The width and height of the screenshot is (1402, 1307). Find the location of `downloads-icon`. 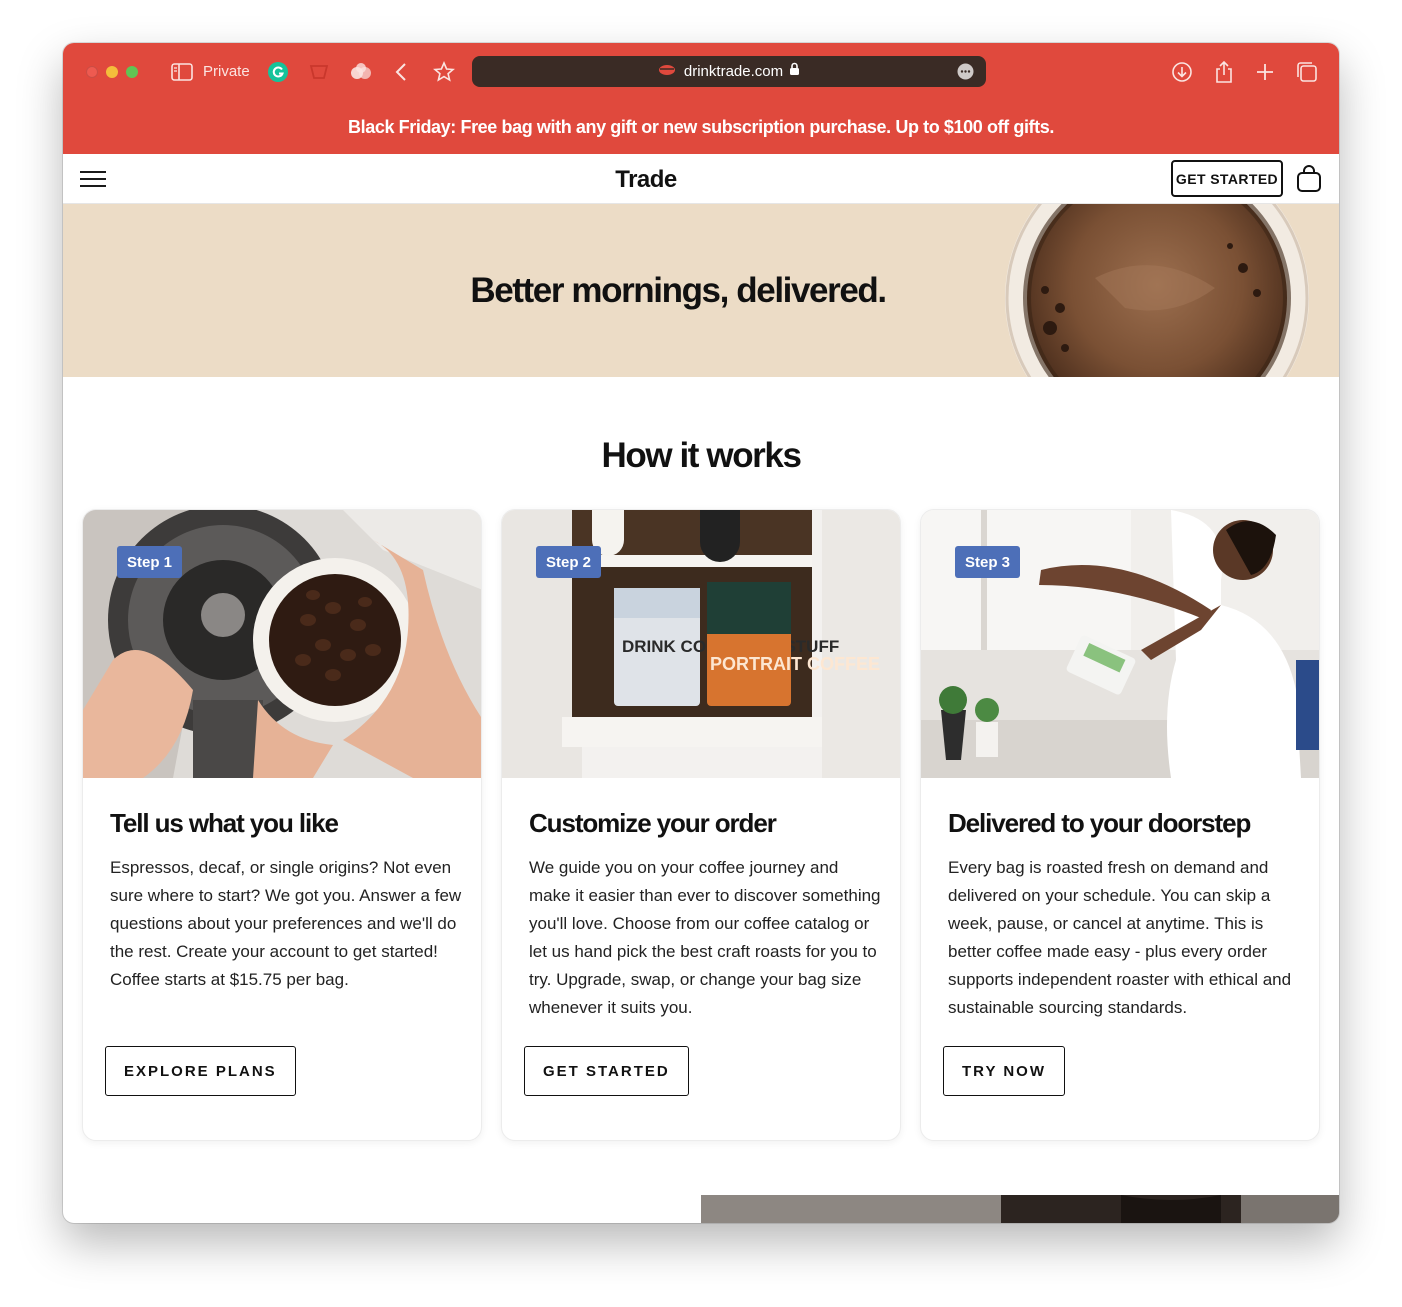

downloads-icon is located at coordinates (1182, 72).